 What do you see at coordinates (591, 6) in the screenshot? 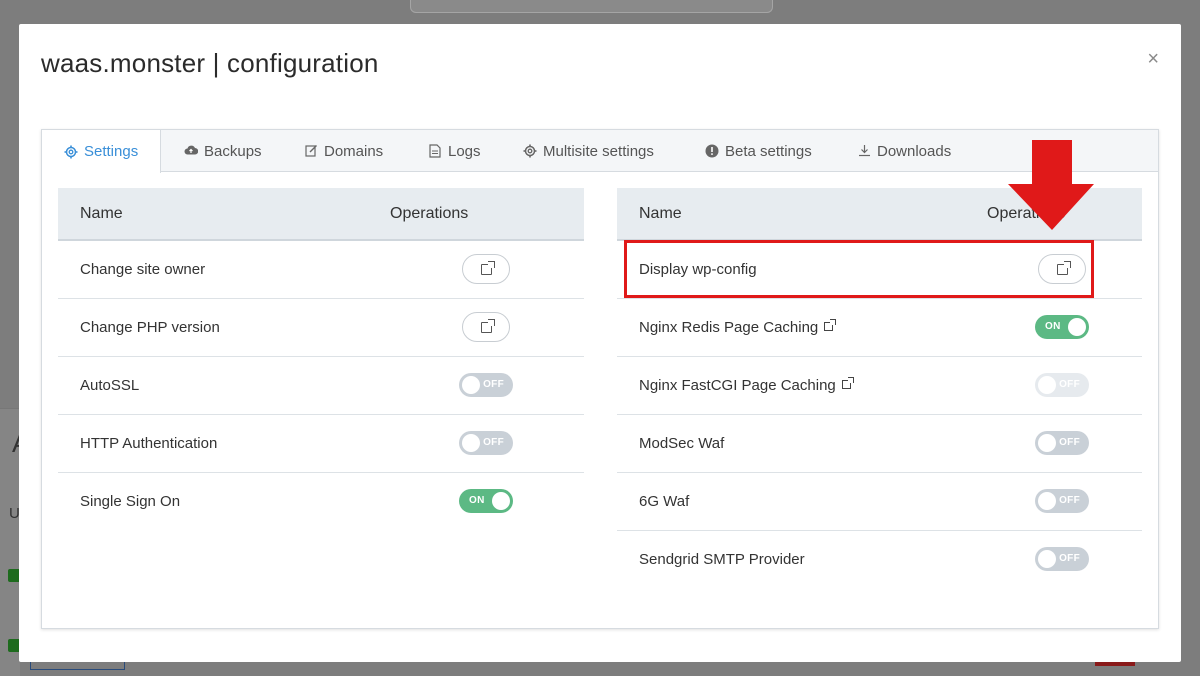
I see `background-search-field` at bounding box center [591, 6].